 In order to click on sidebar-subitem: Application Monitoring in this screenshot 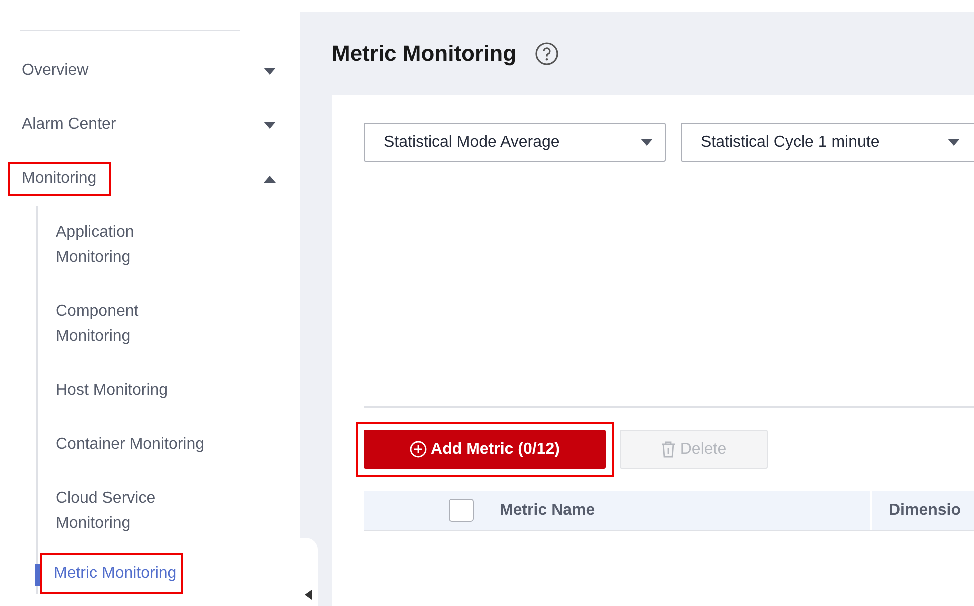, I will do `click(125, 245)`.